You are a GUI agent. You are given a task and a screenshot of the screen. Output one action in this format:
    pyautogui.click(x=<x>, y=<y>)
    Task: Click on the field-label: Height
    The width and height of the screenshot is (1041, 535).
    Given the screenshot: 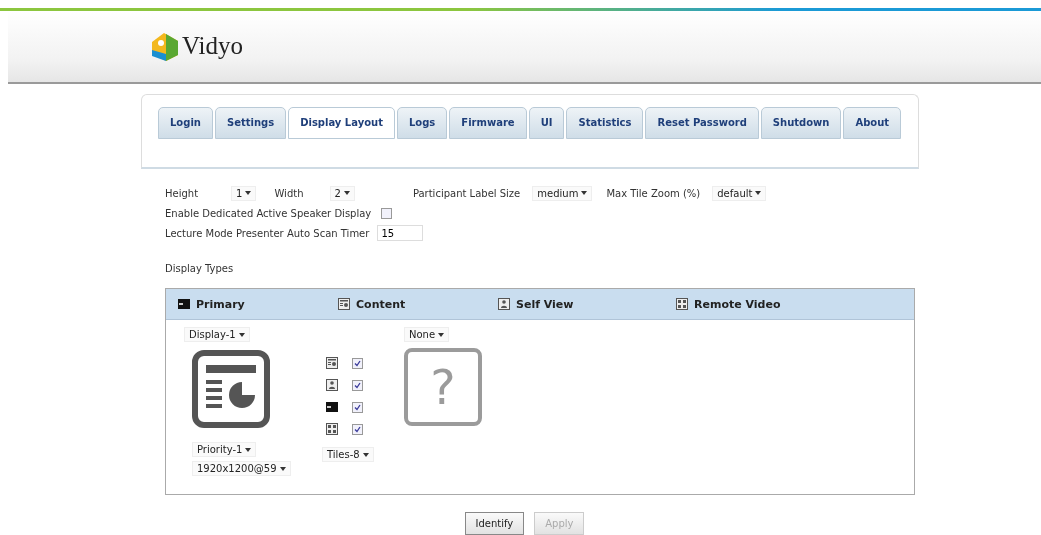 What is the action you would take?
    pyautogui.click(x=182, y=193)
    